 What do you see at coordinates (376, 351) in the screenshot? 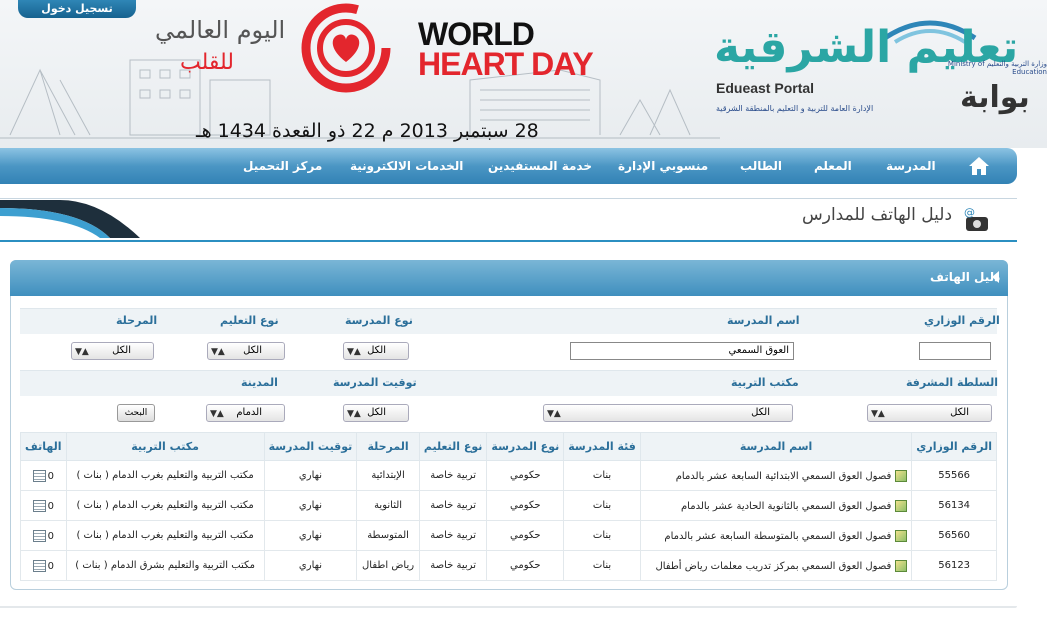
I see `school-type-select: ▲▼ الكل` at bounding box center [376, 351].